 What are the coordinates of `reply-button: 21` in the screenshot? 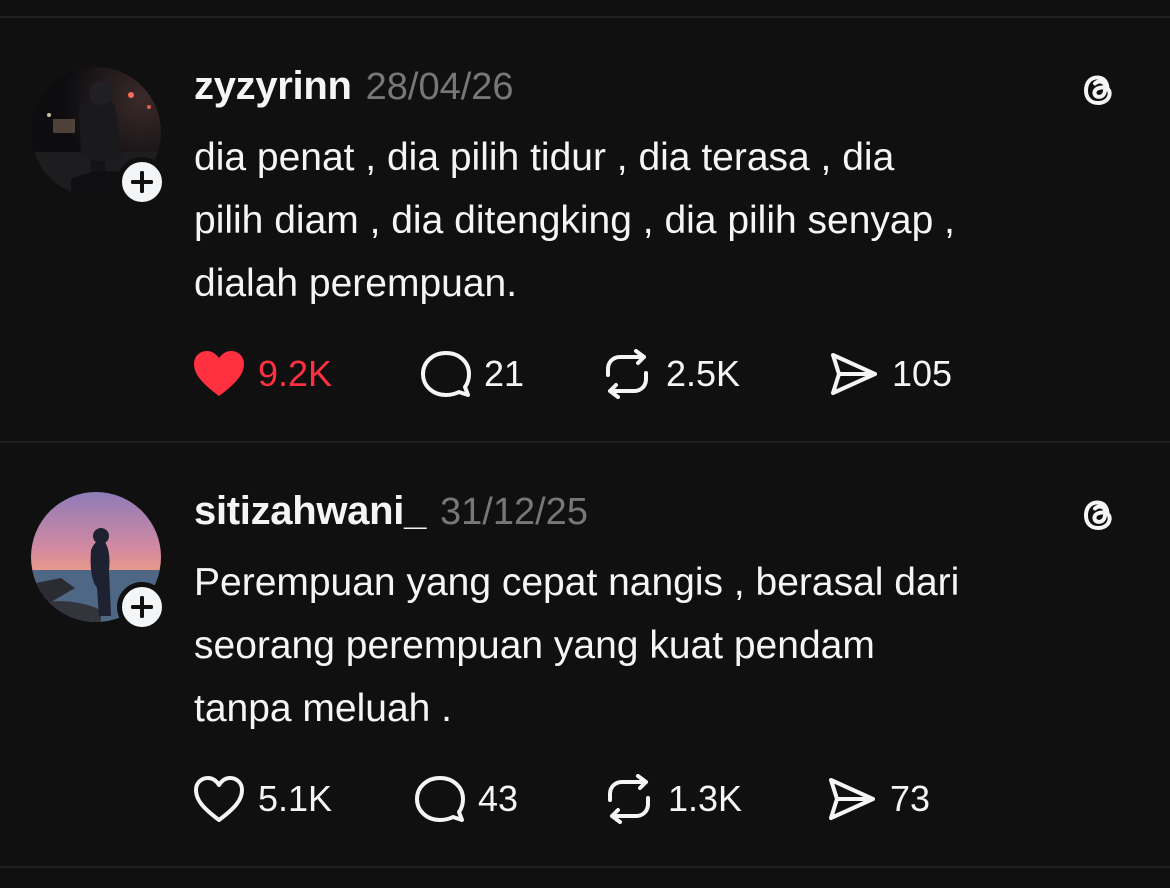 It's located at (472, 374).